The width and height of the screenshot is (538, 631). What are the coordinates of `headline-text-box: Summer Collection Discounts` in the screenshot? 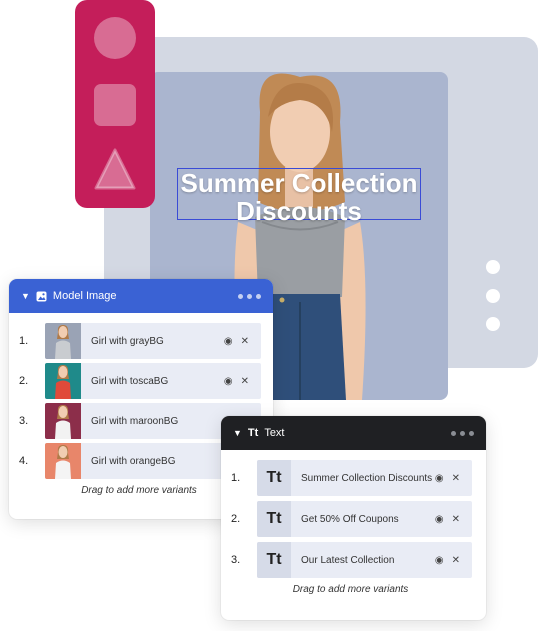 It's located at (299, 196).